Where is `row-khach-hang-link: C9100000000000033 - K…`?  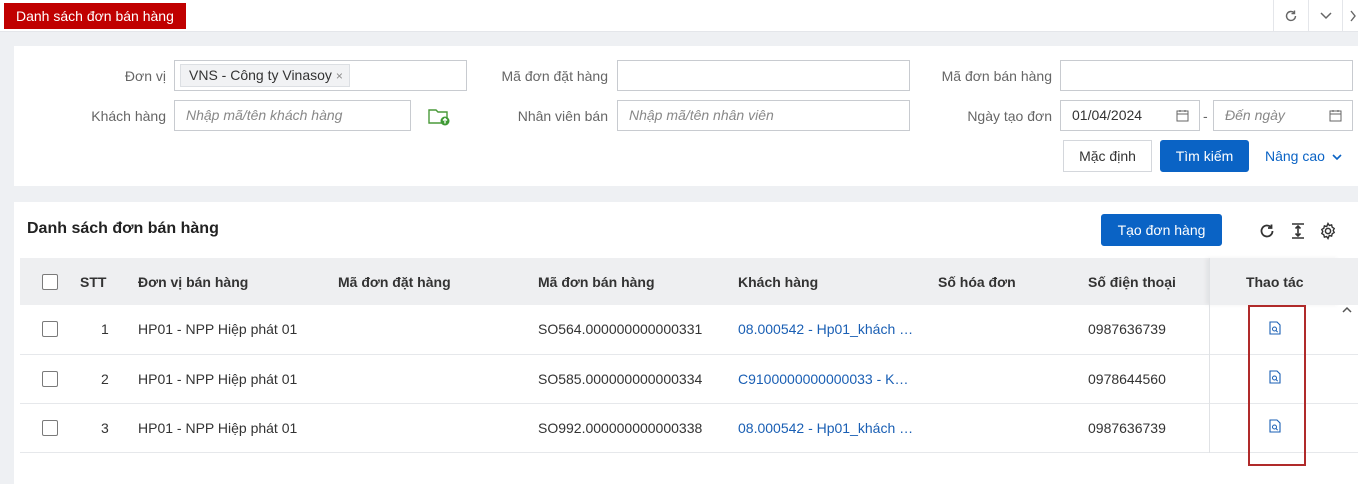
row-khach-hang-link: C9100000000000033 - K… is located at coordinates (838, 378).